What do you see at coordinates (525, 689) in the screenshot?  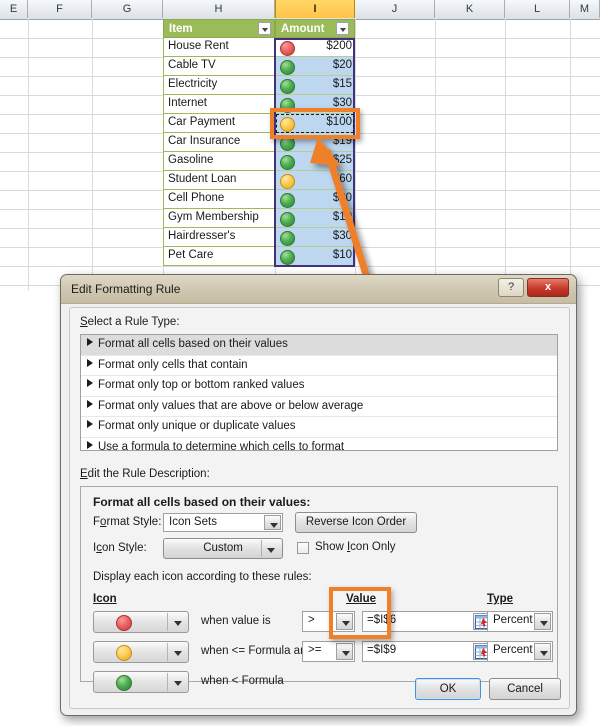 I see `cancel-button: Cancel` at bounding box center [525, 689].